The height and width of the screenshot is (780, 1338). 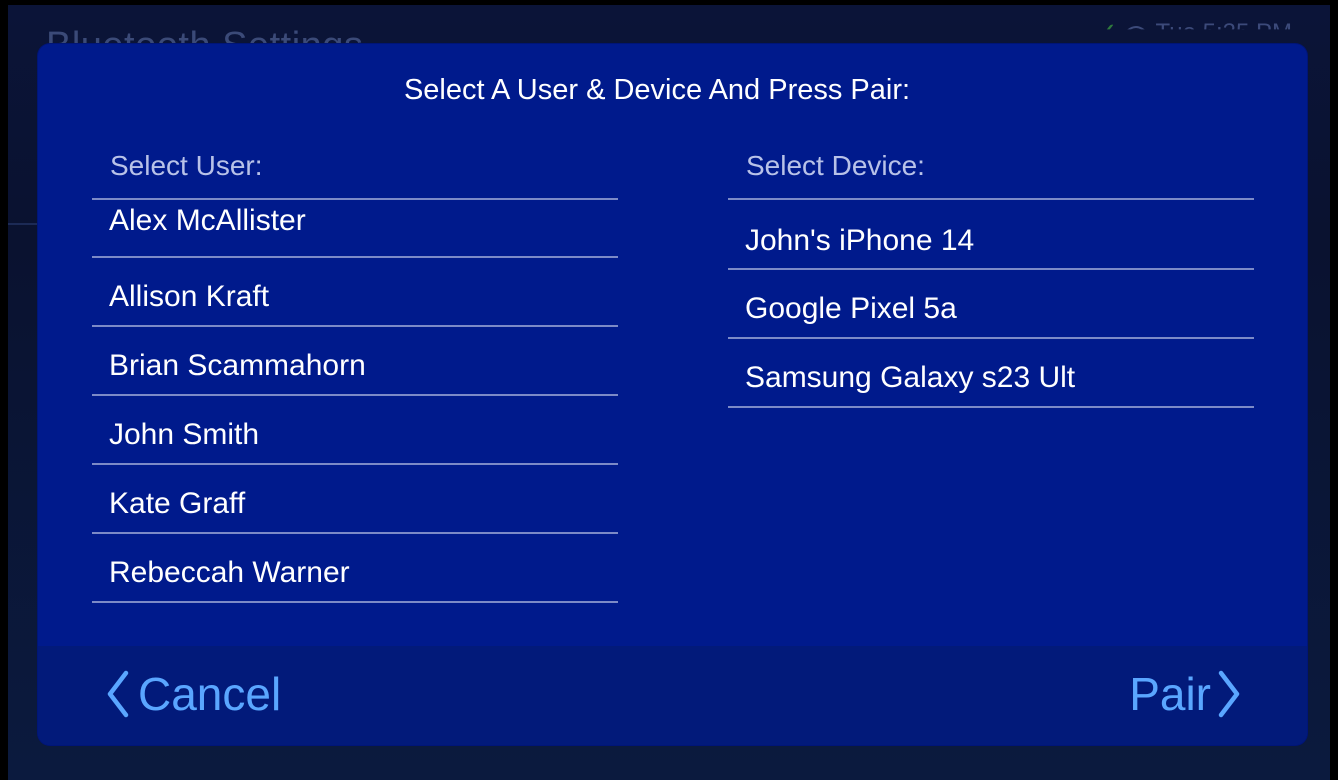 What do you see at coordinates (229, 572) in the screenshot?
I see `user-name: Rebeccah Warner` at bounding box center [229, 572].